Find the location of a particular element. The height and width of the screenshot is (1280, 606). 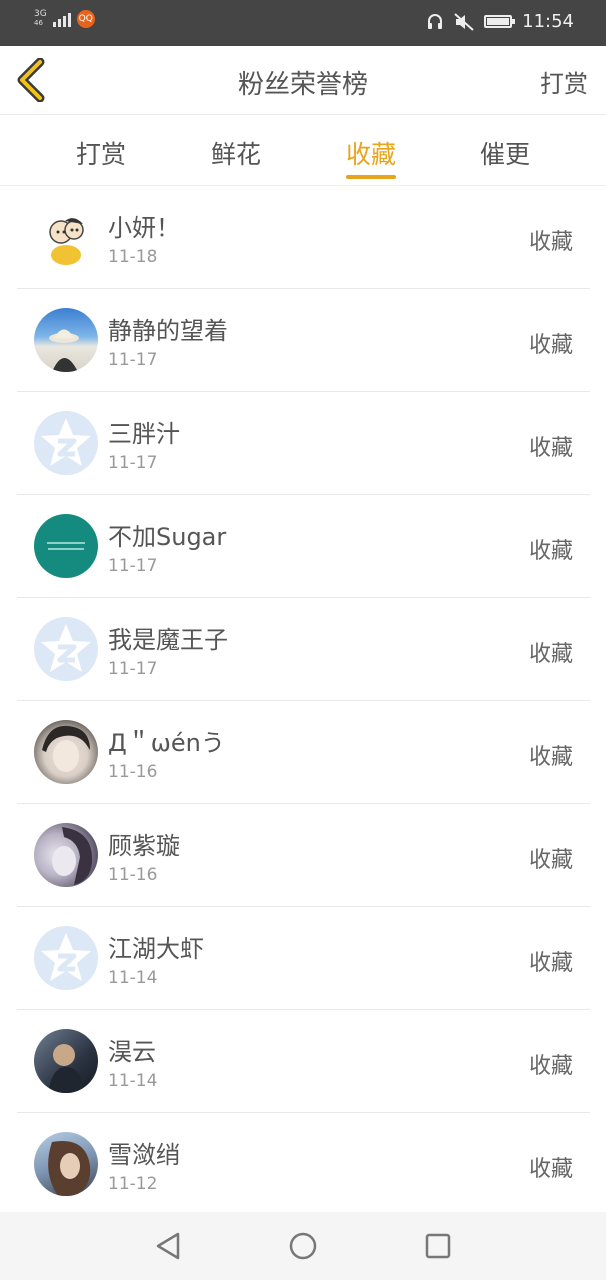

square-recents-icon is located at coordinates (438, 1246).